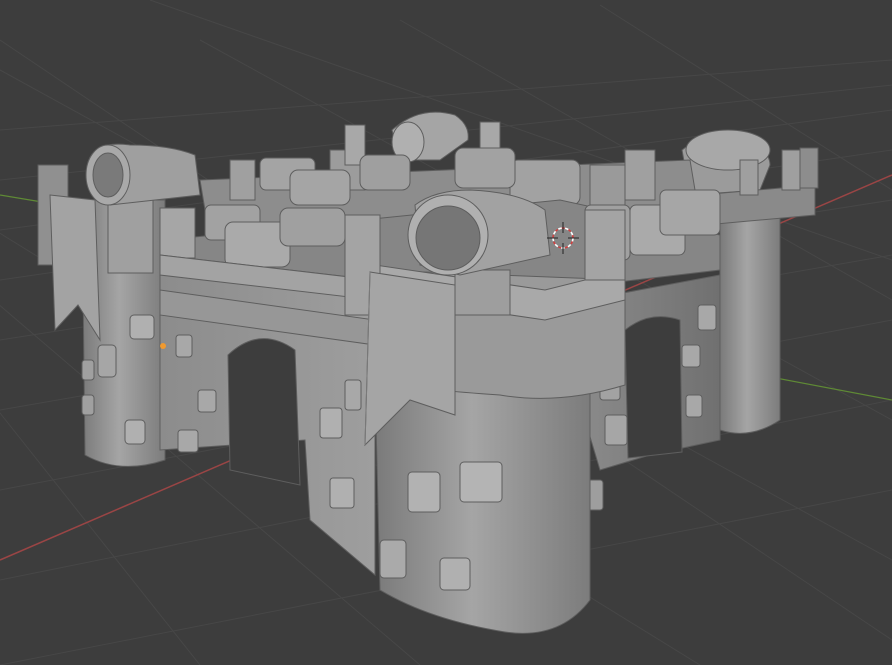 This screenshot has width=892, height=665. Describe the element at coordinates (163, 346) in the screenshot. I see `object-origin-icon` at that location.